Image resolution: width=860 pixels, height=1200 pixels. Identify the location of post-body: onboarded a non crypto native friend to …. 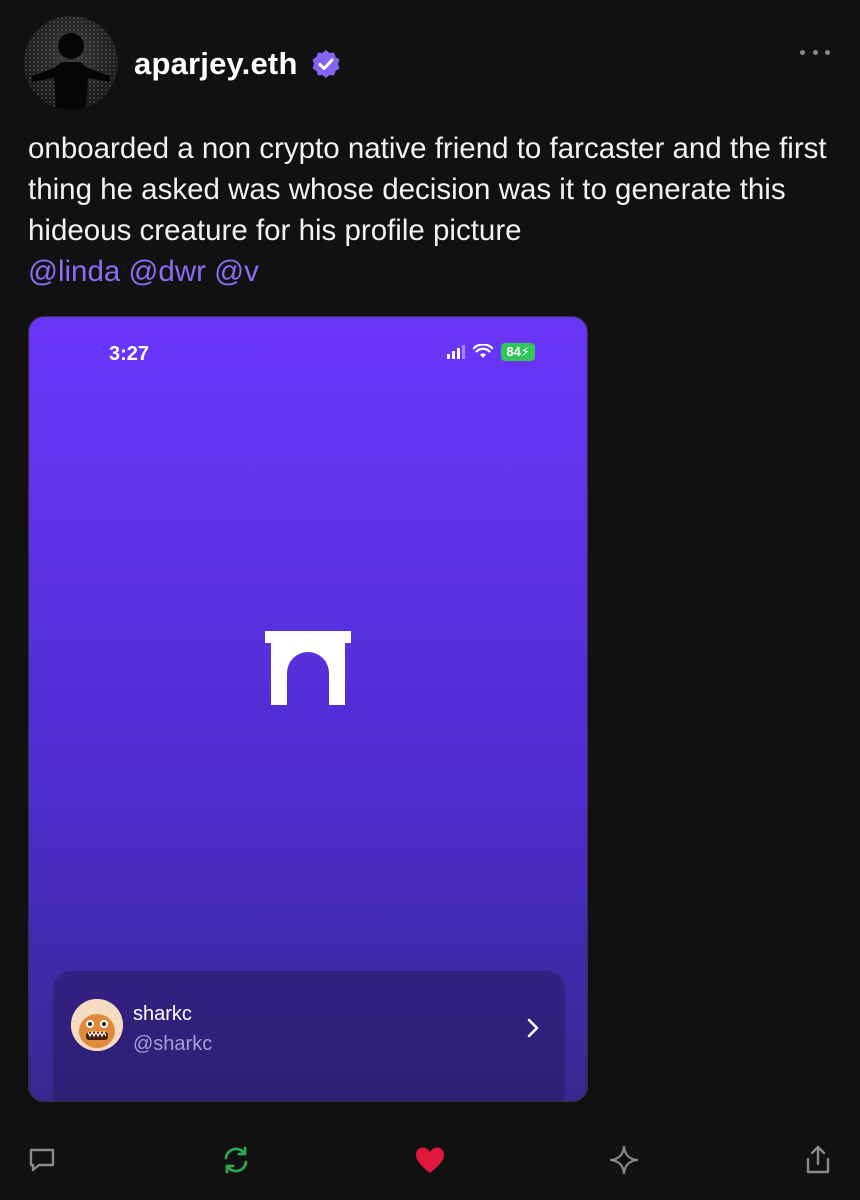
(434, 210).